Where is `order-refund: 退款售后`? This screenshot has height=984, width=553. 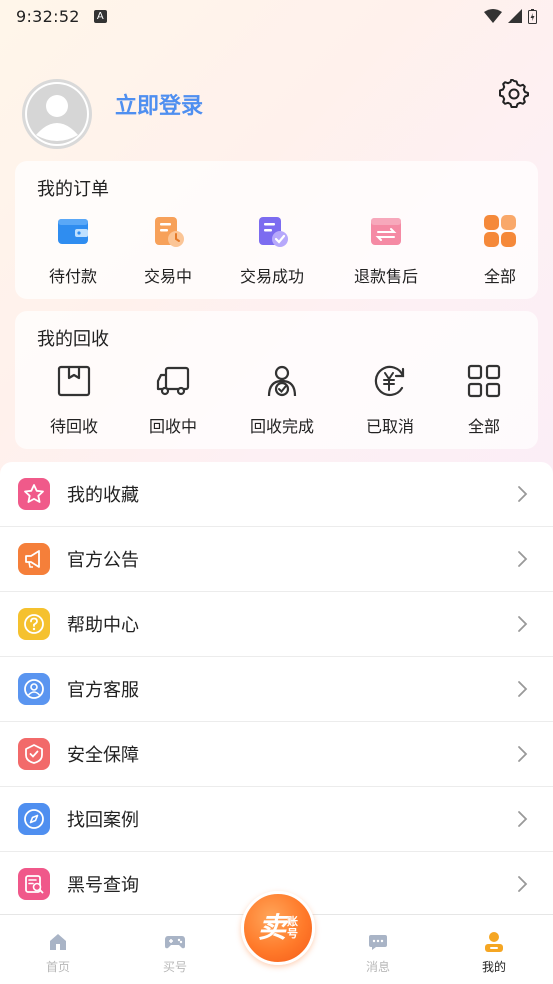
order-refund: 退款售后 is located at coordinates (386, 250).